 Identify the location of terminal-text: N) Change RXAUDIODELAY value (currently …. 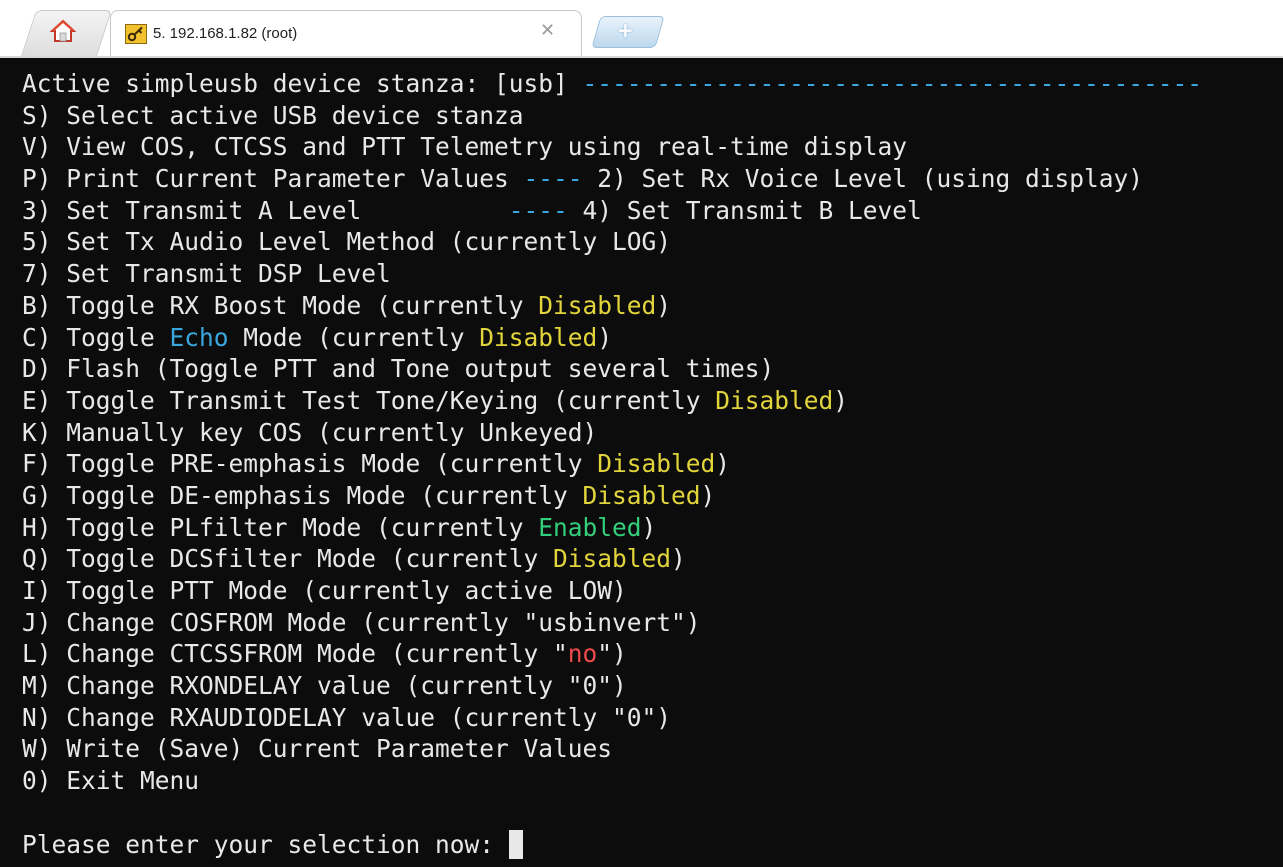
(347, 717).